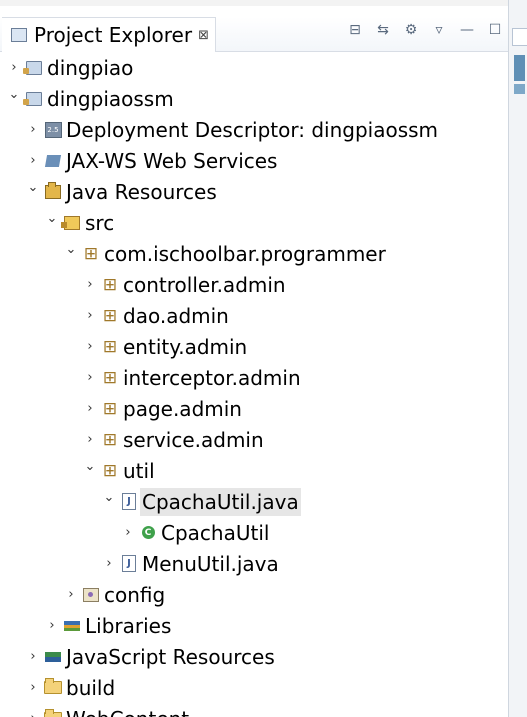 This screenshot has height=717, width=527. I want to click on tree-item: › dingpiao, so click(254, 67).